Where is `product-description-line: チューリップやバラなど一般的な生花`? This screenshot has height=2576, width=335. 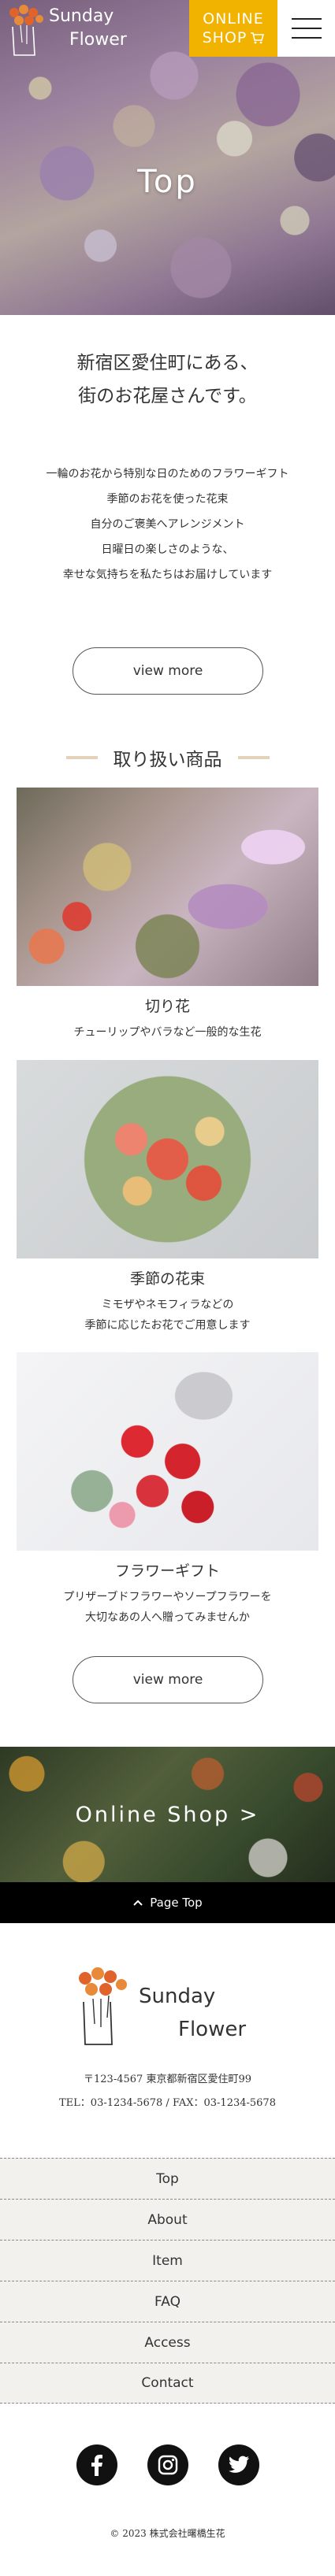
product-description-line: チューリップやバラなど一般的な生花 is located at coordinates (168, 1032).